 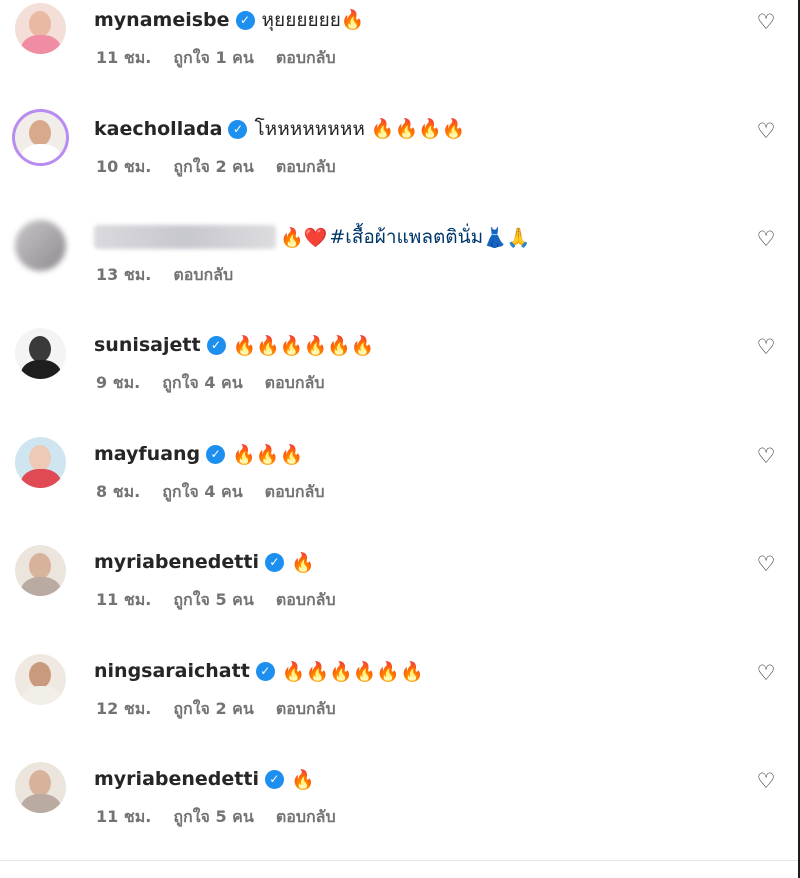 I want to click on comment-meta: 12 ชม. ถูกใจ 2 คน ตอบกลับ, so click(x=227, y=709).